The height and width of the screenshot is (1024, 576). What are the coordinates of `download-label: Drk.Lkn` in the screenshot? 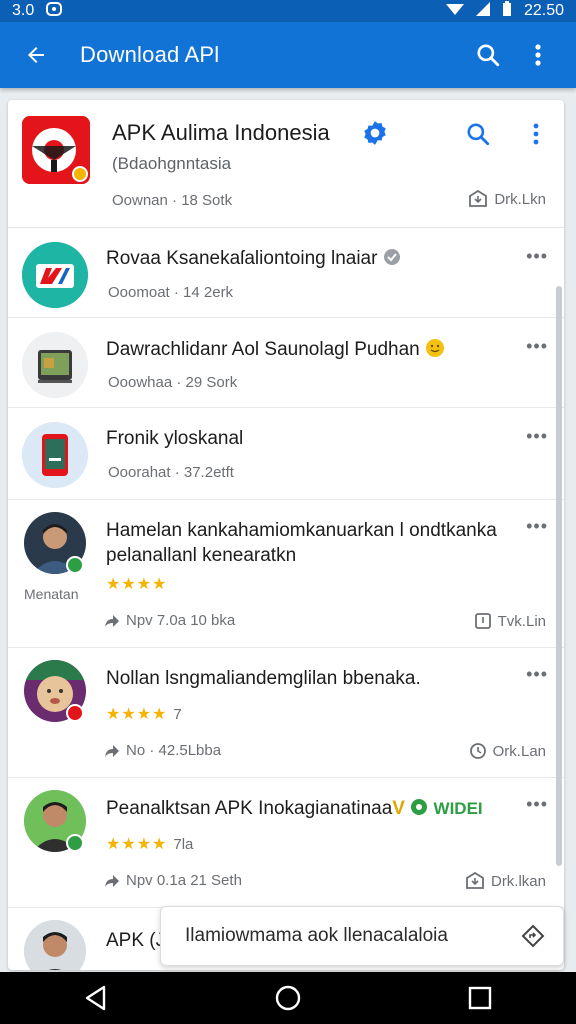 It's located at (520, 199).